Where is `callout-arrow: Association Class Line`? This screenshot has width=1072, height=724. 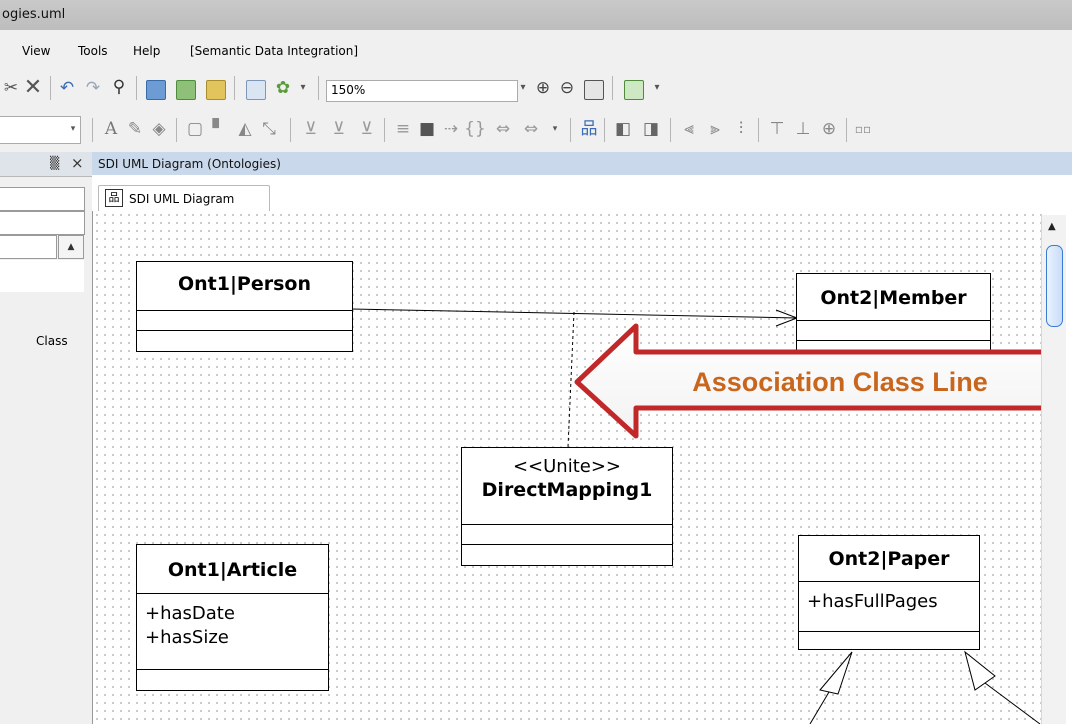 callout-arrow: Association Class Line is located at coordinates (816, 381).